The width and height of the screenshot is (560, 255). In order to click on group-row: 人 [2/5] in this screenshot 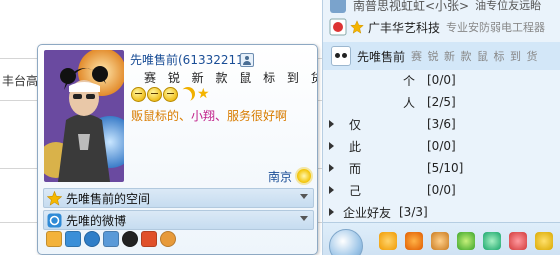, I will do `click(441, 102)`.